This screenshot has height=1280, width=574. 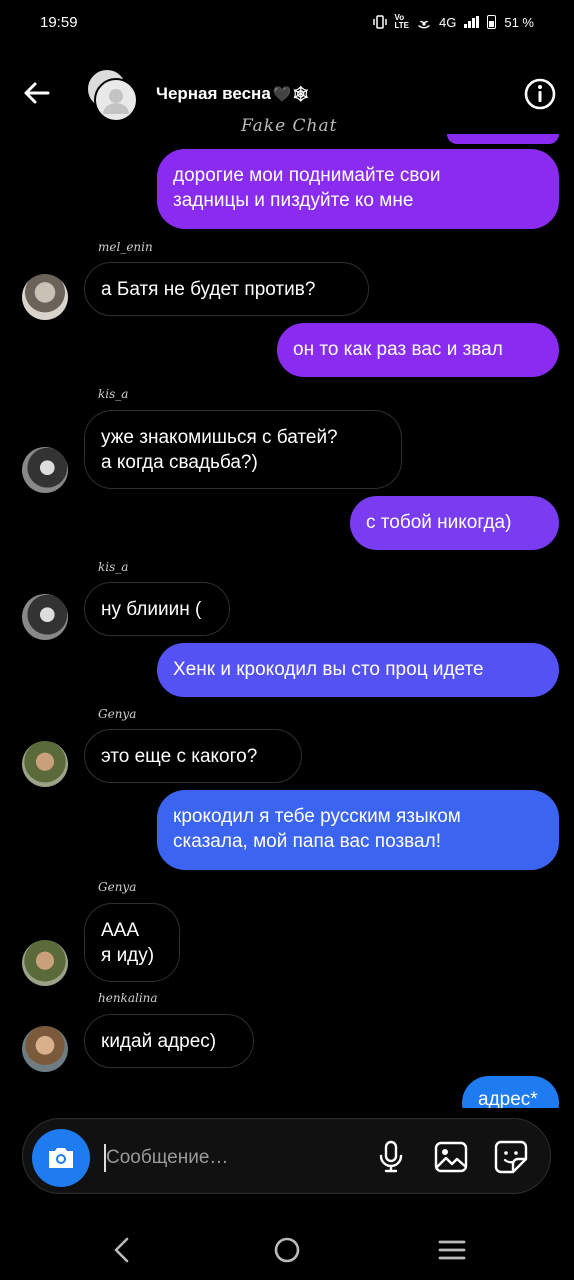 I want to click on chat-title-text: Черная весна, so click(x=213, y=93).